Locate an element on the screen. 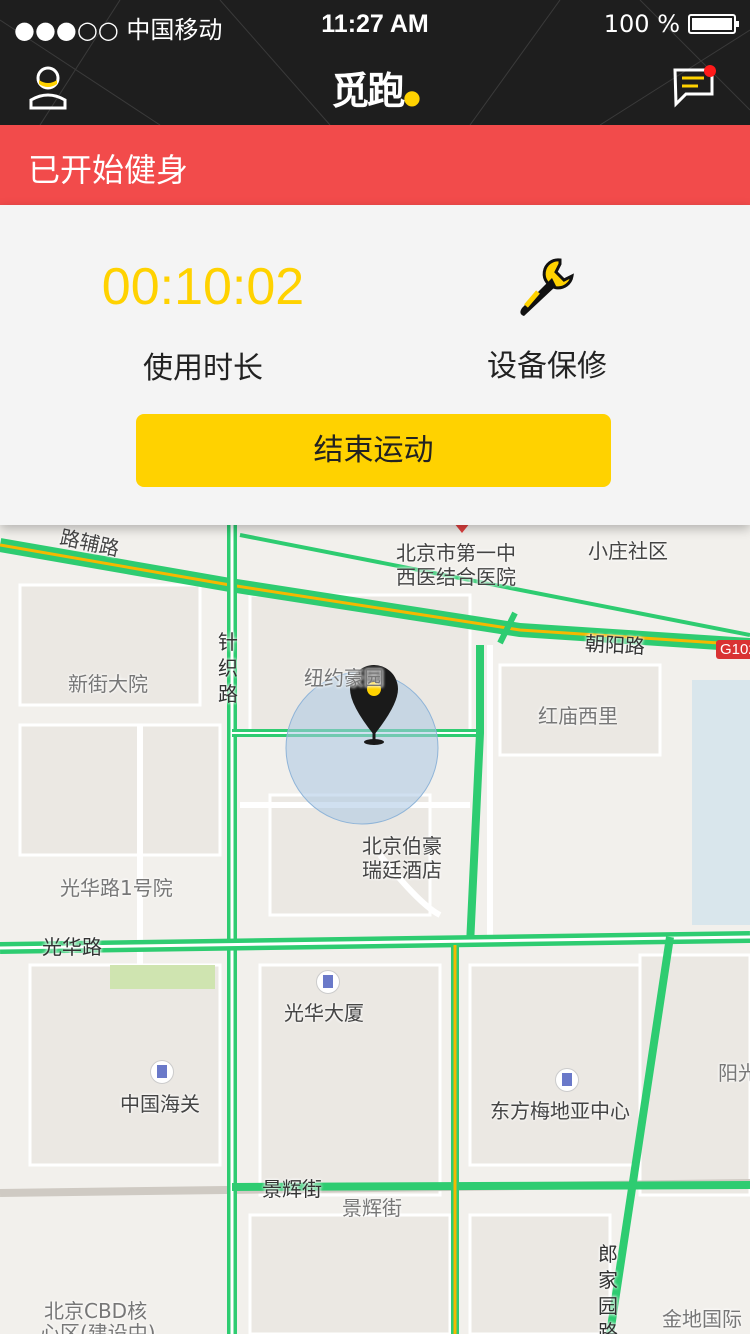 This screenshot has width=750, height=1334. map-label-guanghua-road: 光华路 is located at coordinates (72, 947).